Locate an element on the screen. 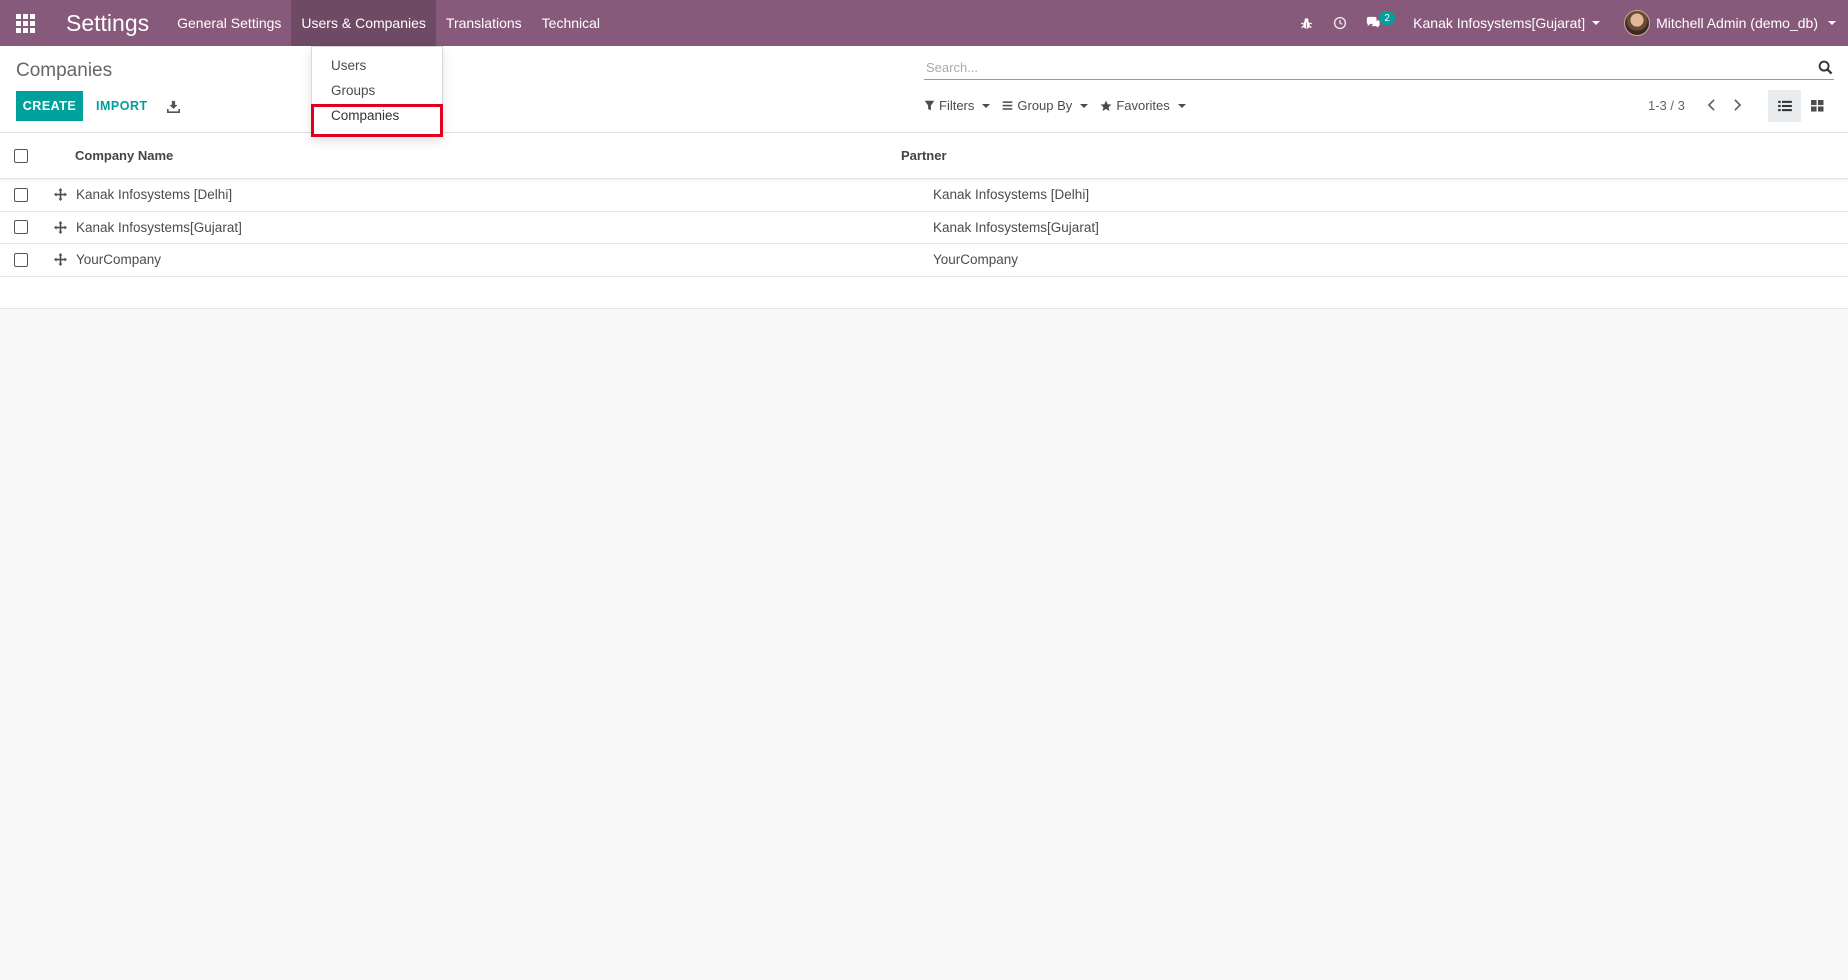 This screenshot has width=1848, height=980. pager-value: 1-3 / 3 is located at coordinates (1666, 105).